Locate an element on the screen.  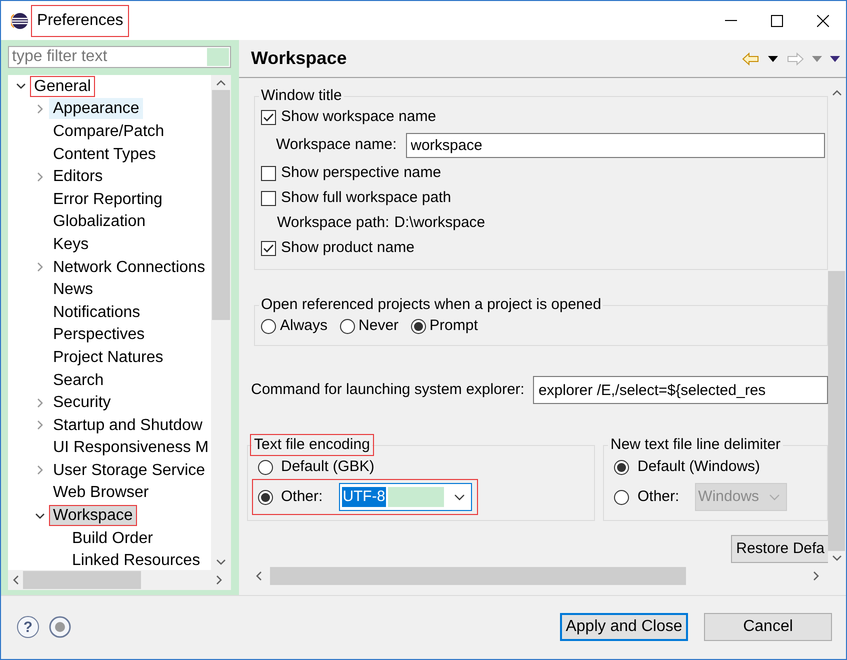
text-field: explorer /E,/select=${selected_res is located at coordinates (680, 390).